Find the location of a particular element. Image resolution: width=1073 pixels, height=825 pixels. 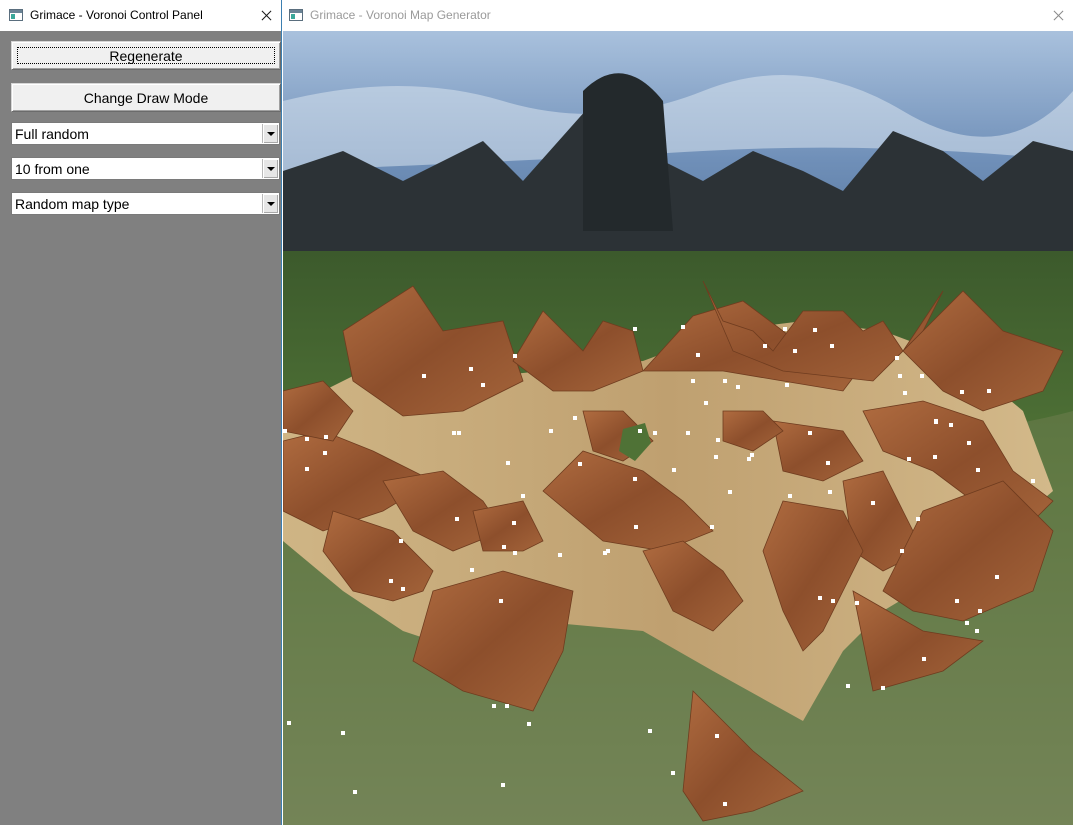

site-count-value: 10 from one is located at coordinates (52, 169).